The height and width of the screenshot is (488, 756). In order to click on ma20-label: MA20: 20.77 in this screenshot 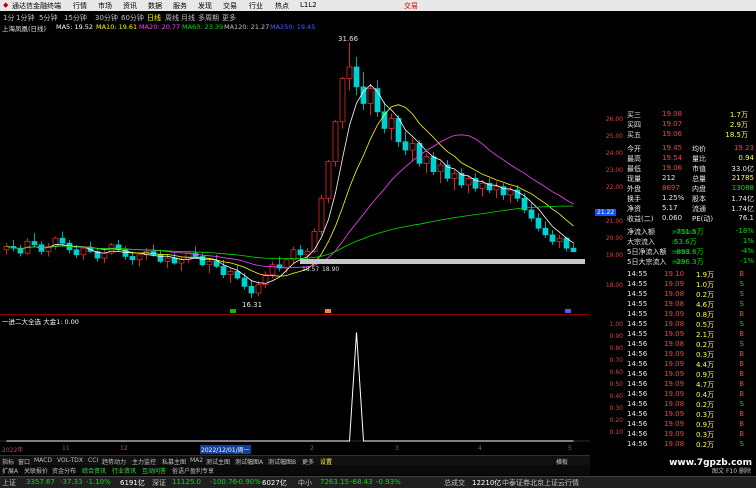, I will do `click(160, 27)`.